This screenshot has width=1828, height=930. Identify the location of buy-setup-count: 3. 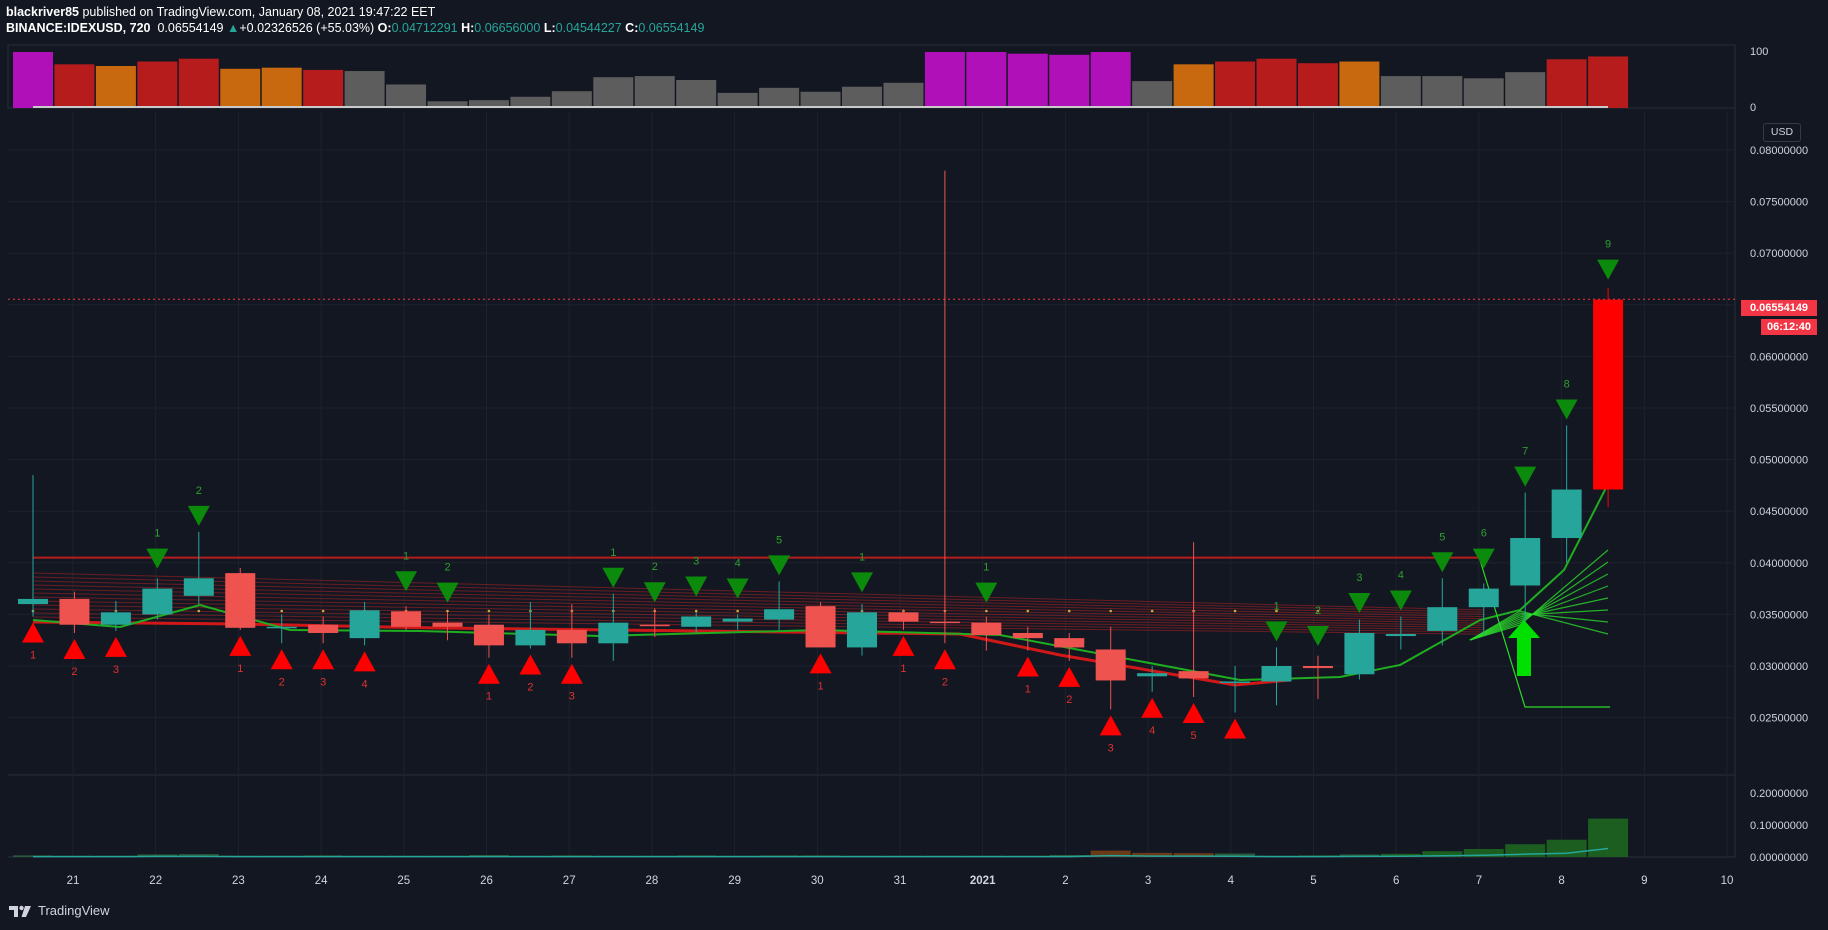
(572, 697).